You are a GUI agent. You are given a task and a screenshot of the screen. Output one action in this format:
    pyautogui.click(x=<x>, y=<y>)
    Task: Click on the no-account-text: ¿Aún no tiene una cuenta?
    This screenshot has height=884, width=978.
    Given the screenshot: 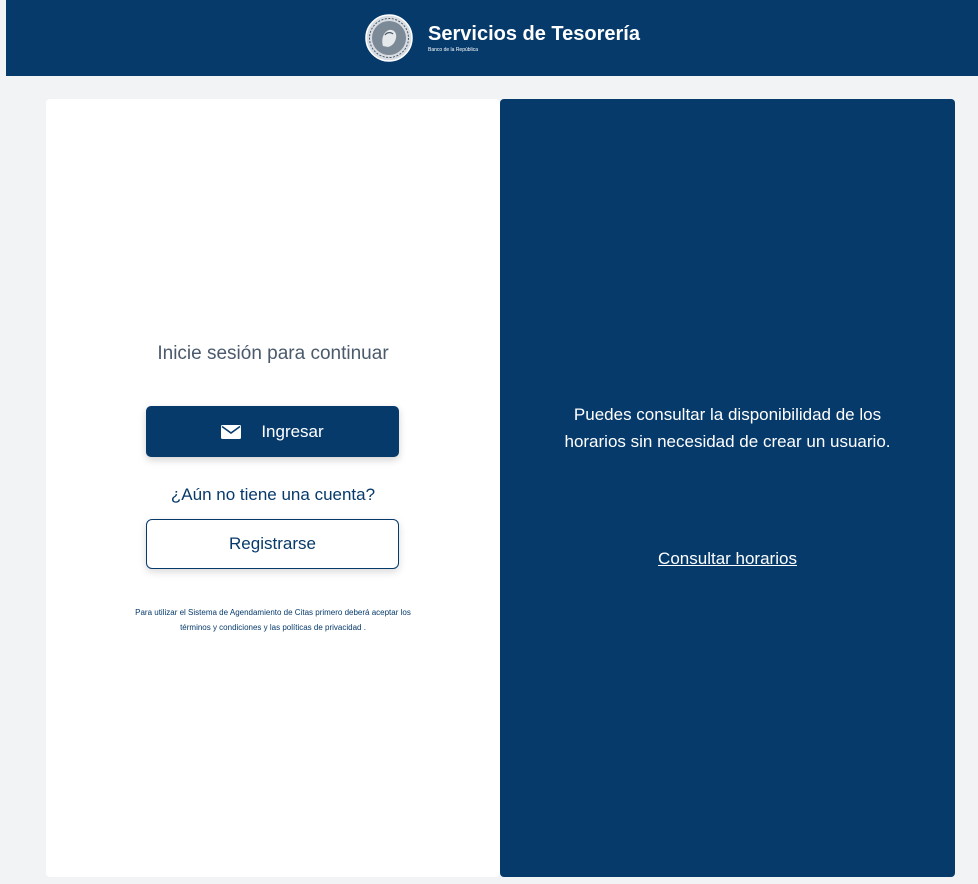 What is the action you would take?
    pyautogui.click(x=273, y=494)
    